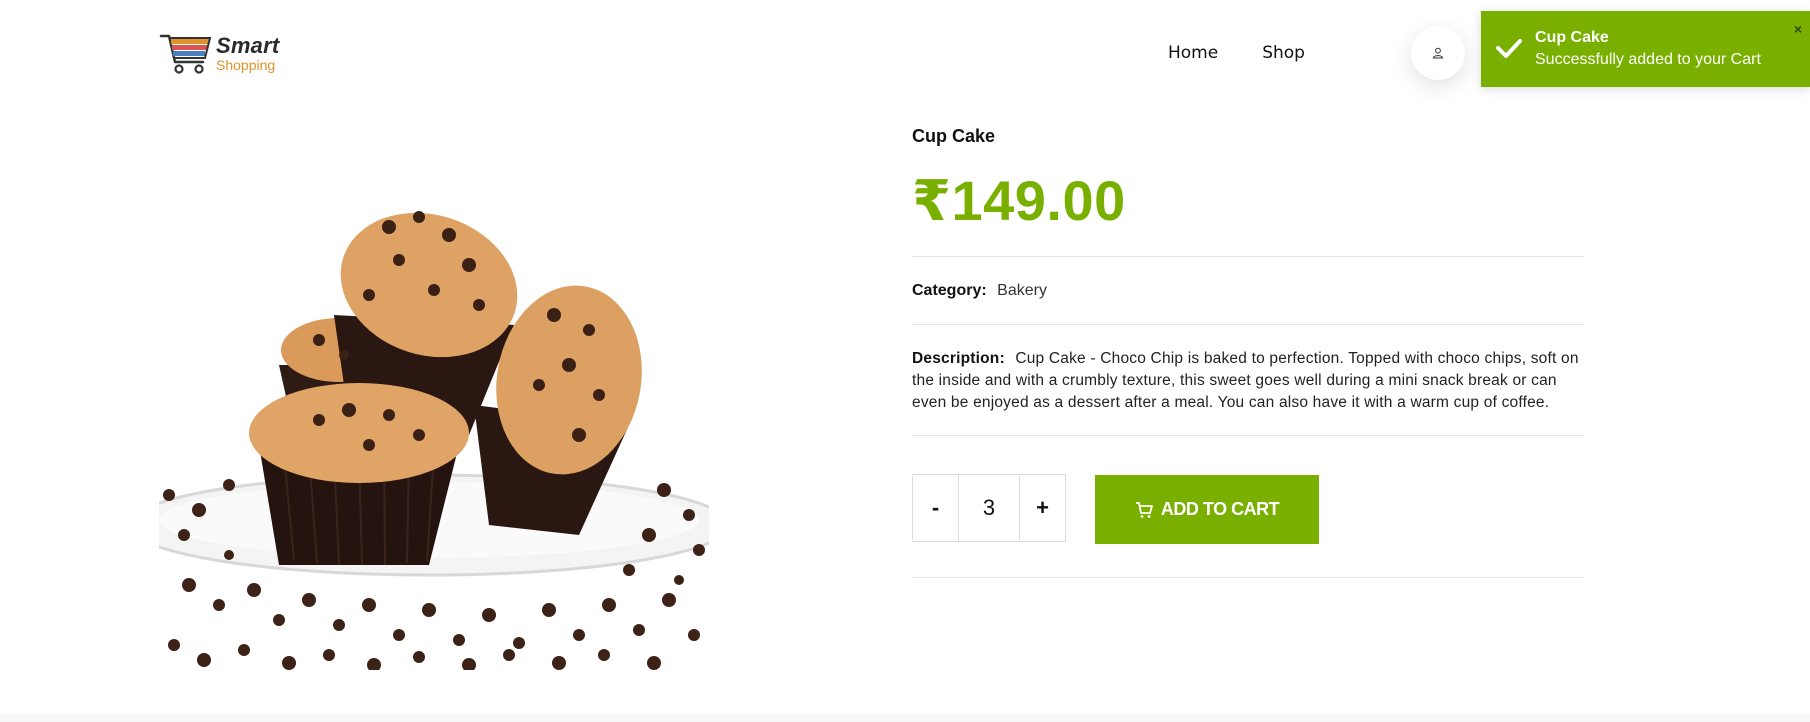 This screenshot has height=722, width=1810. Describe the element at coordinates (1022, 290) in the screenshot. I see `category-value: Bakery` at that location.